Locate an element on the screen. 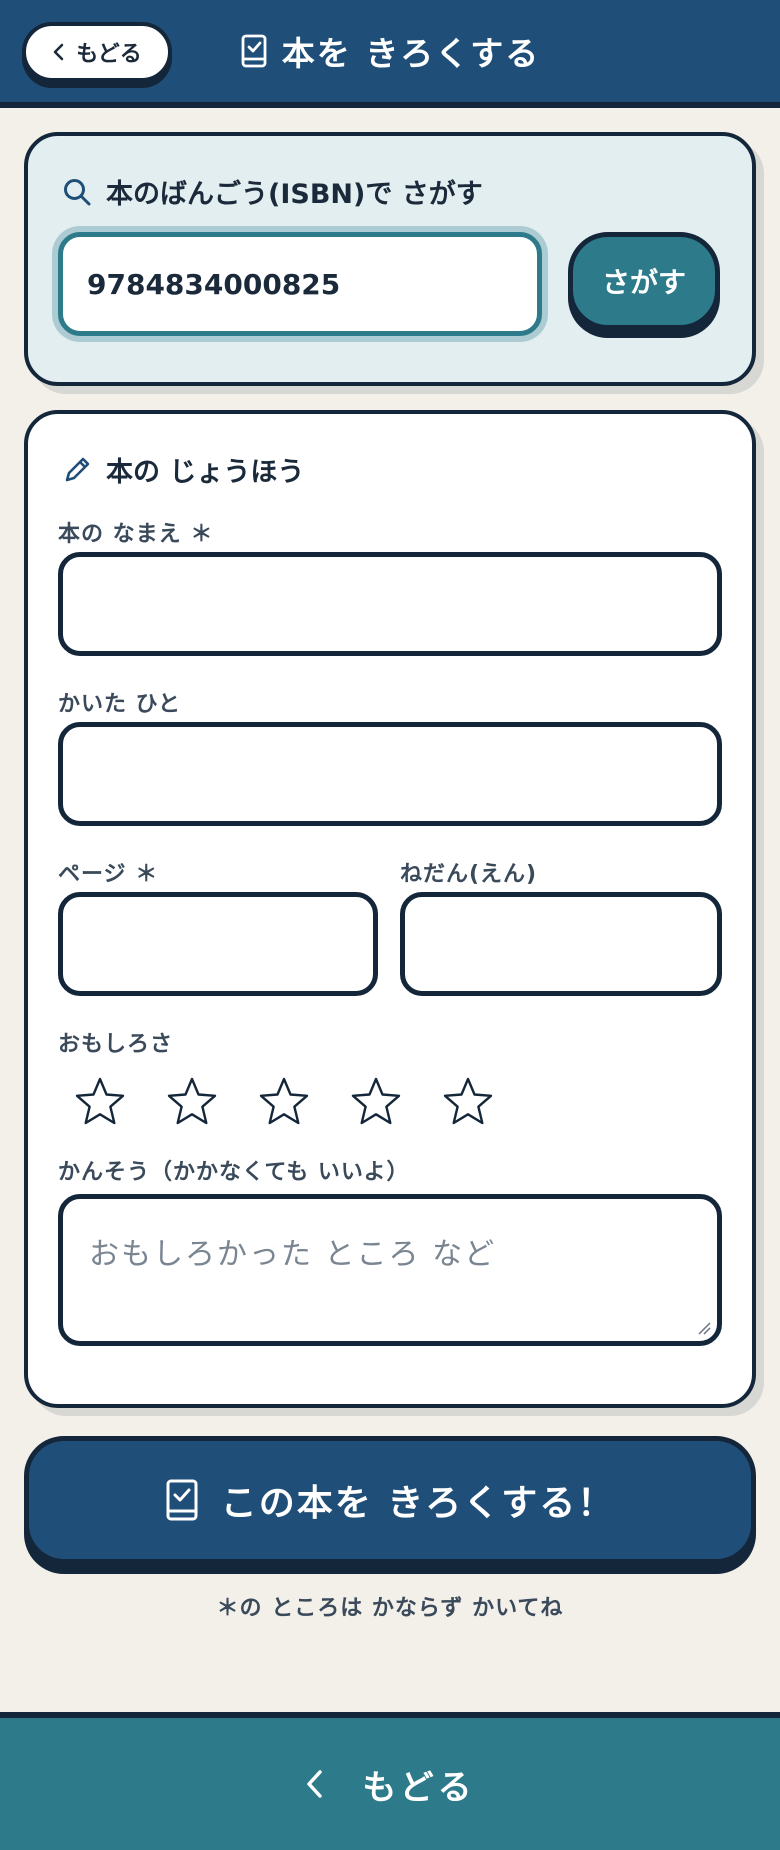  book-title-label: 本の なまえ ＊ is located at coordinates (136, 534).